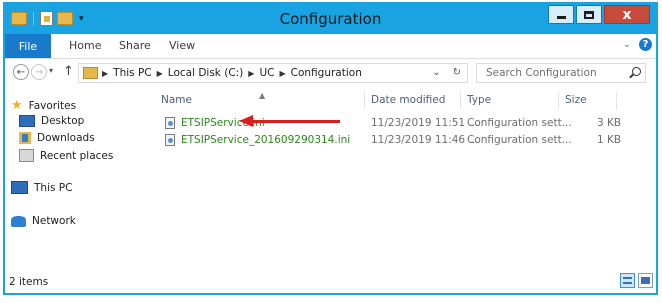  I want to click on nav-favorites-label: Favorites, so click(52, 105).